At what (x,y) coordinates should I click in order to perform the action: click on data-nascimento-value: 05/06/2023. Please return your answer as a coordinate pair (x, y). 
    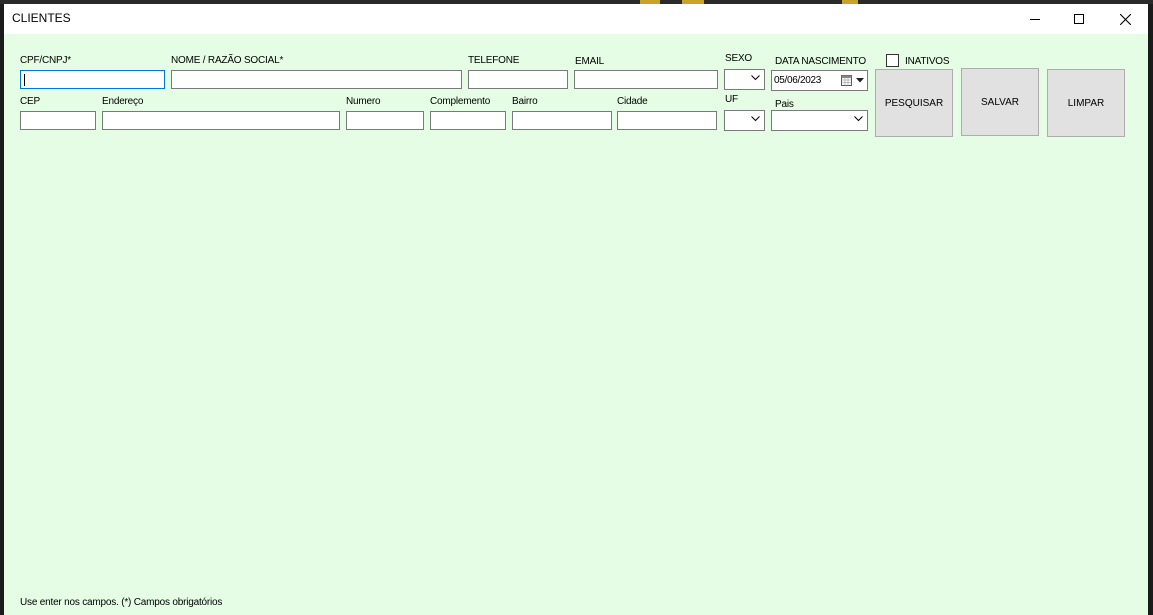
    Looking at the image, I should click on (798, 80).